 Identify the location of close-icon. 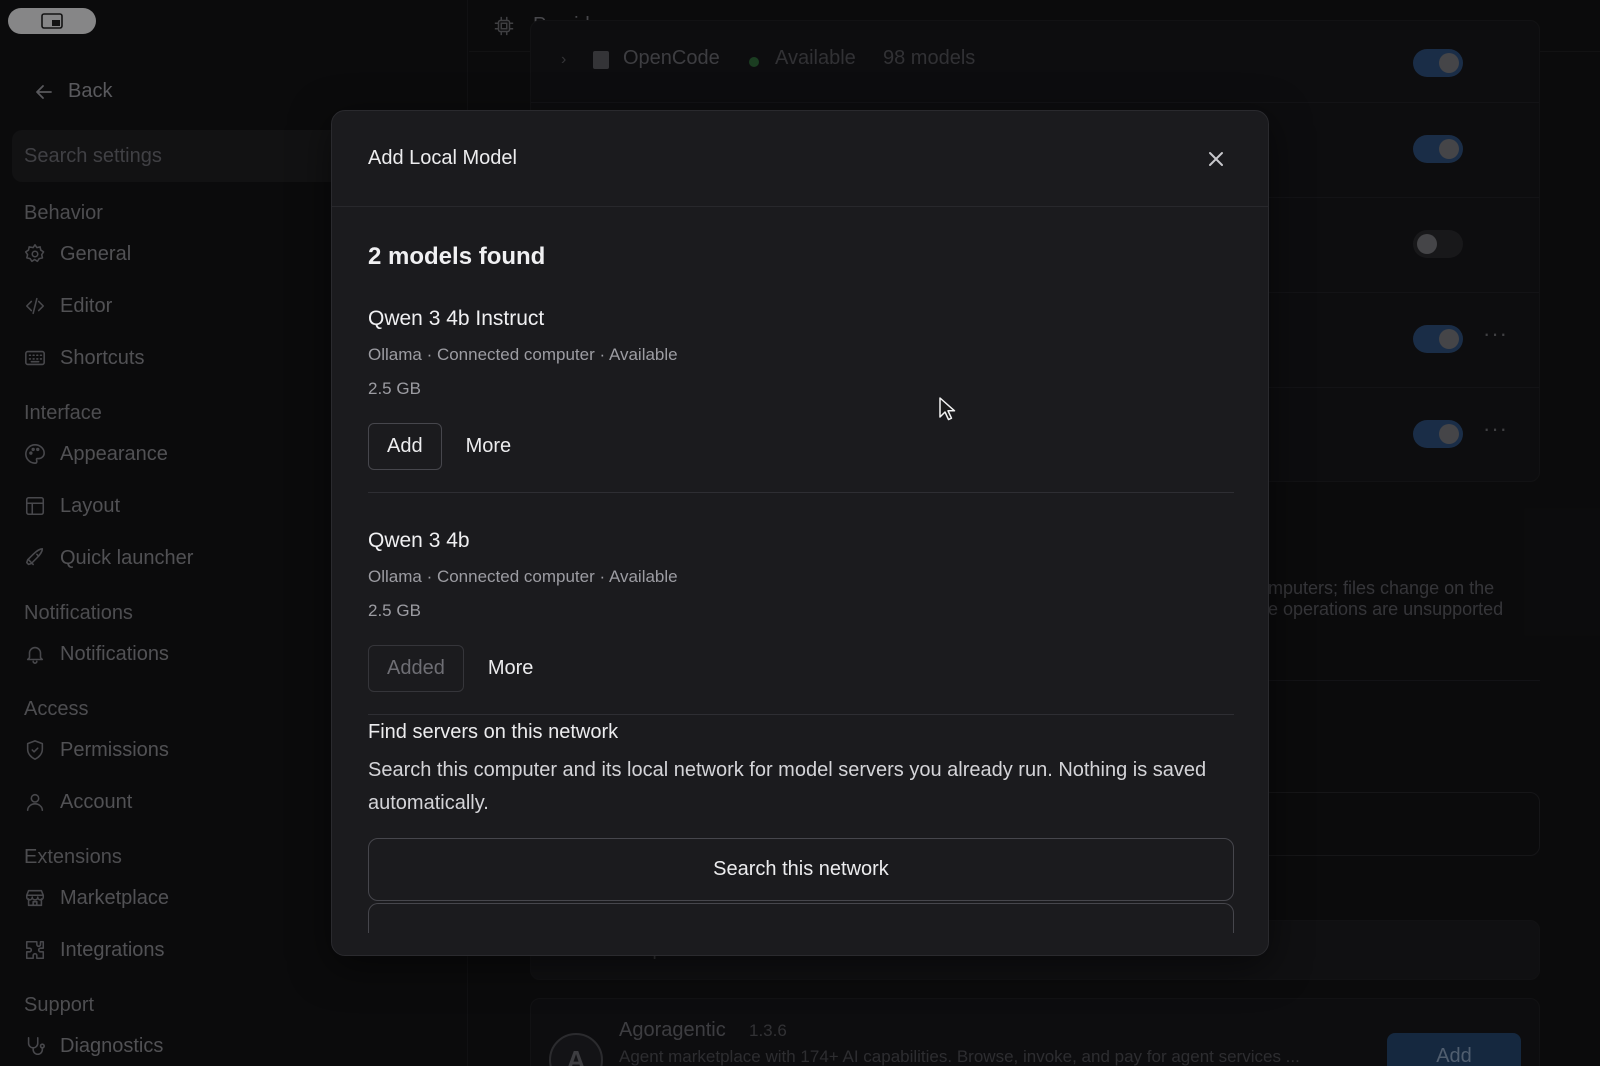
(1216, 158).